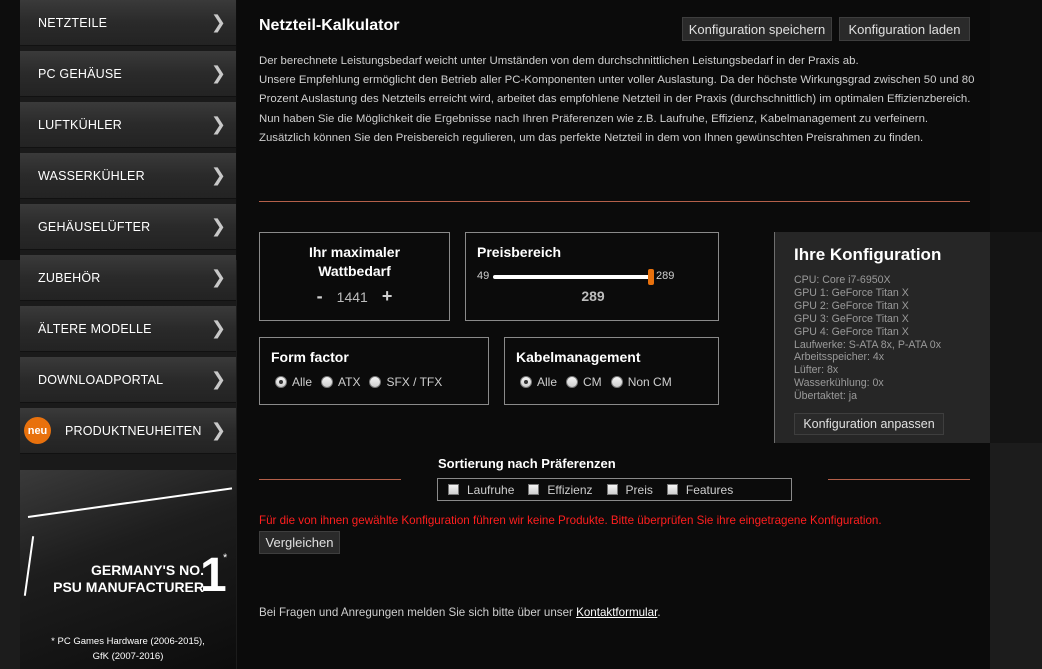  What do you see at coordinates (483, 276) in the screenshot?
I see `price-min: 49` at bounding box center [483, 276].